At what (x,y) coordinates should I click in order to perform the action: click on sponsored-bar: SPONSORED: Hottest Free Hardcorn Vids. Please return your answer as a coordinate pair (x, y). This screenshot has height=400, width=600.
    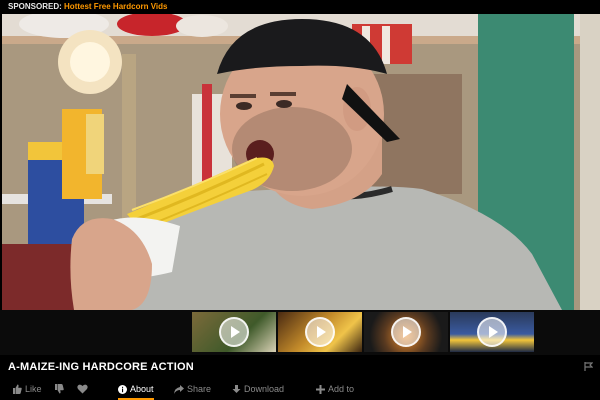
    Looking at the image, I should click on (300, 7).